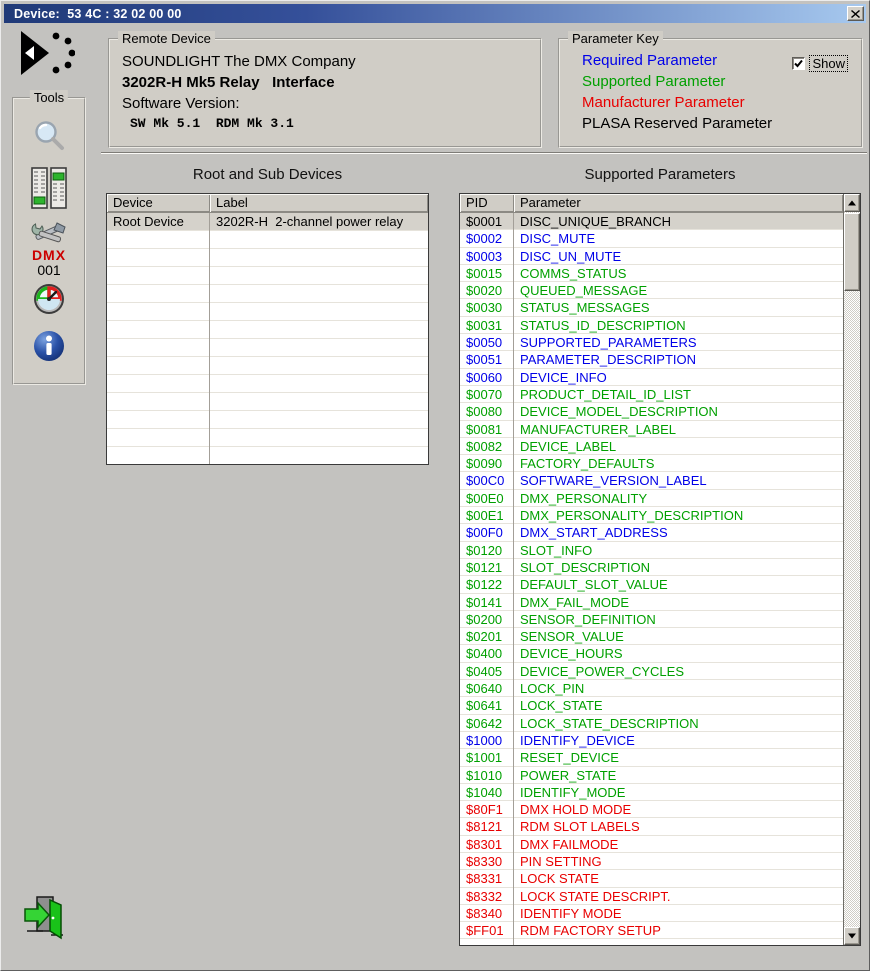 The height and width of the screenshot is (971, 870). What do you see at coordinates (651, 567) in the screenshot?
I see `parameter-table-row: $0121 SLOT_DESCRIPTION` at bounding box center [651, 567].